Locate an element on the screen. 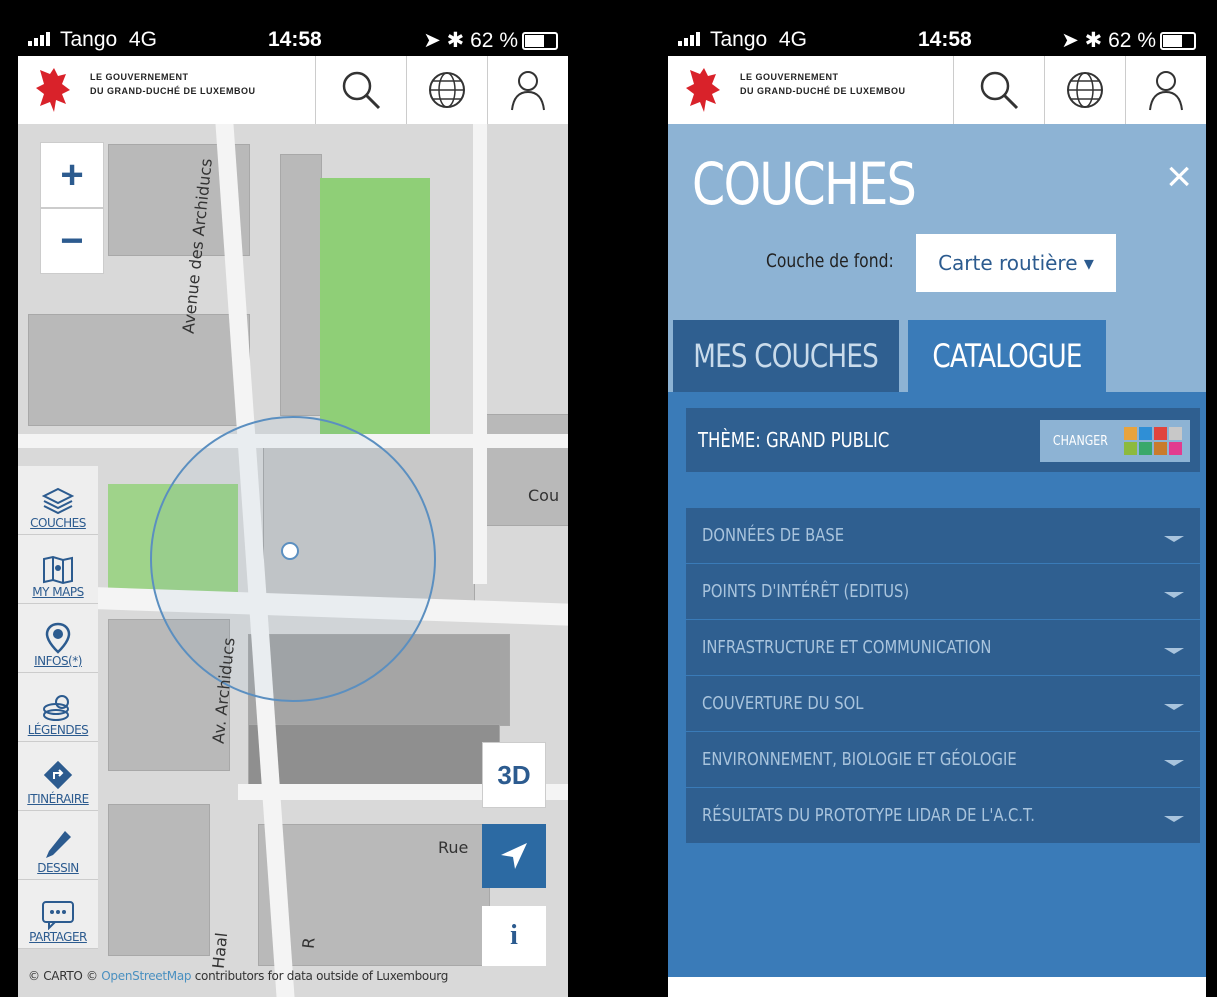 The height and width of the screenshot is (997, 1217). legend-icon is located at coordinates (56, 708).